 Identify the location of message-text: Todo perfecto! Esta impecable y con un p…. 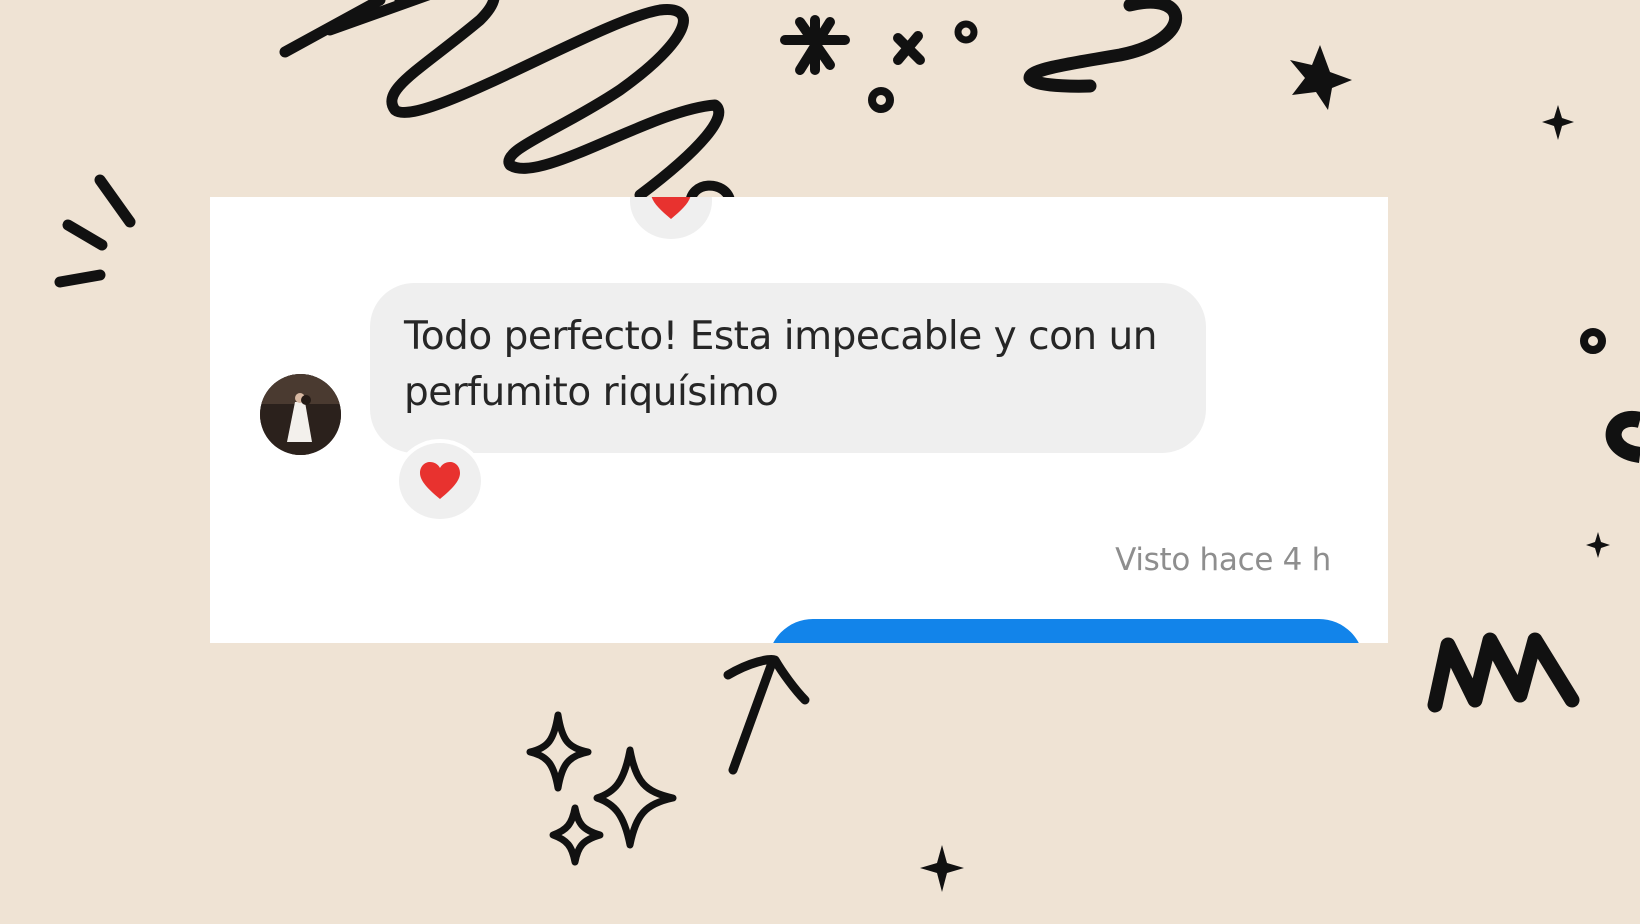
(780, 364).